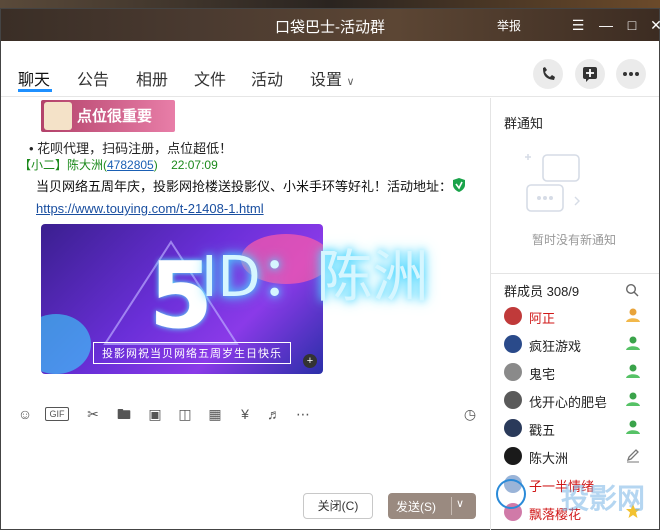 This screenshot has height=530, width=660. I want to click on mouse-cursor-highlight, so click(511, 494).